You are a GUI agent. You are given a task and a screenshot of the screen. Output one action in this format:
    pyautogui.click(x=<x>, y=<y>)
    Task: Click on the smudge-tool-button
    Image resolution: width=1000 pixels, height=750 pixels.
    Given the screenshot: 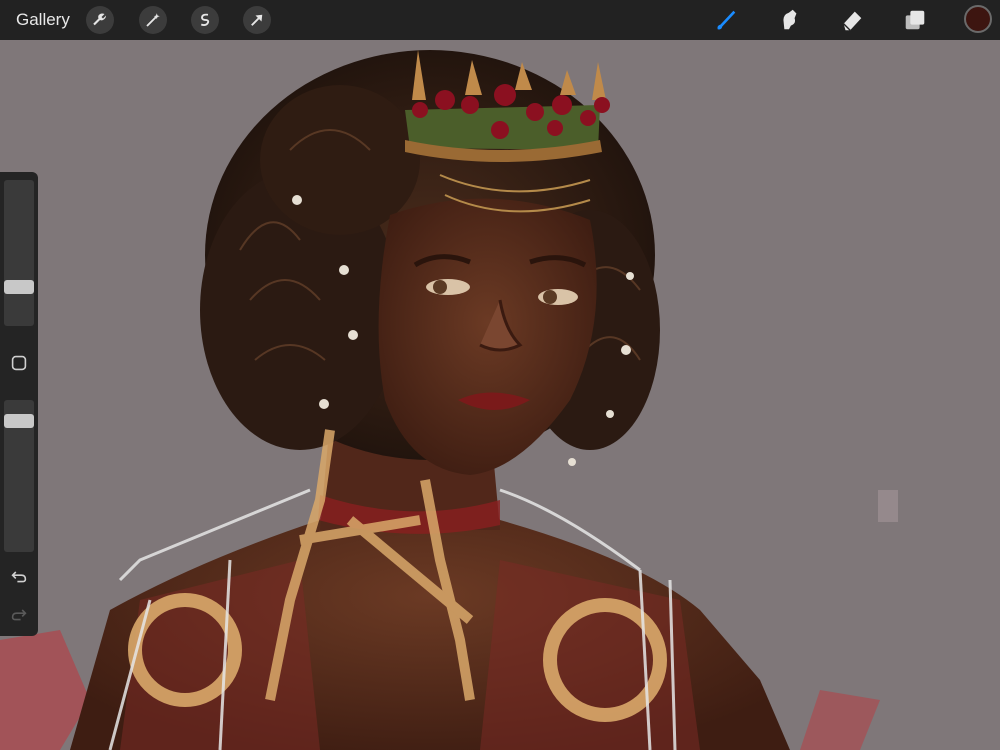 What is the action you would take?
    pyautogui.click(x=789, y=20)
    